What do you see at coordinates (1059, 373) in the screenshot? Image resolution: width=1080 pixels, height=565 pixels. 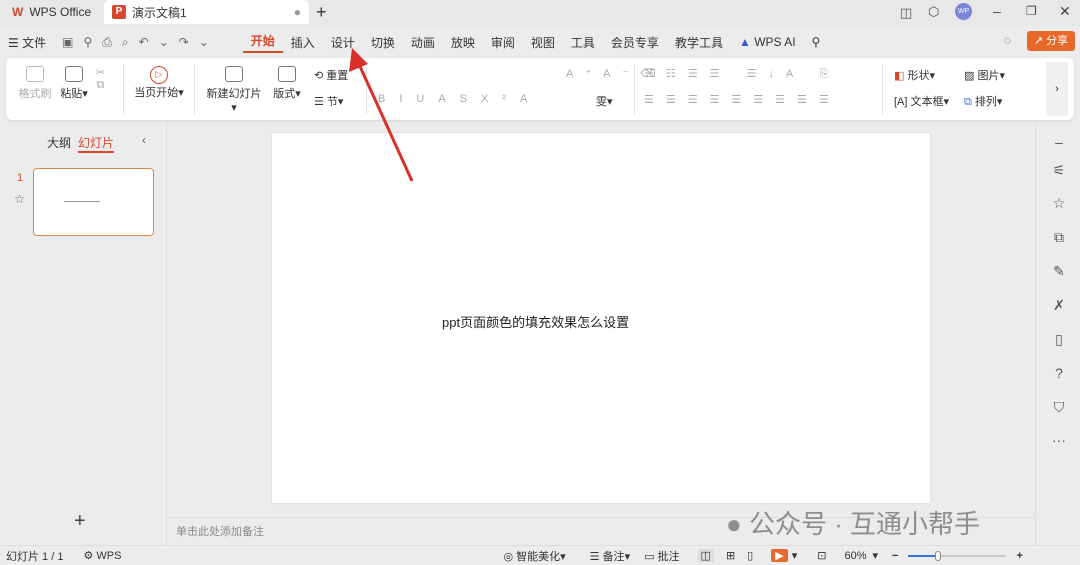 I see `help-icon: ?` at bounding box center [1059, 373].